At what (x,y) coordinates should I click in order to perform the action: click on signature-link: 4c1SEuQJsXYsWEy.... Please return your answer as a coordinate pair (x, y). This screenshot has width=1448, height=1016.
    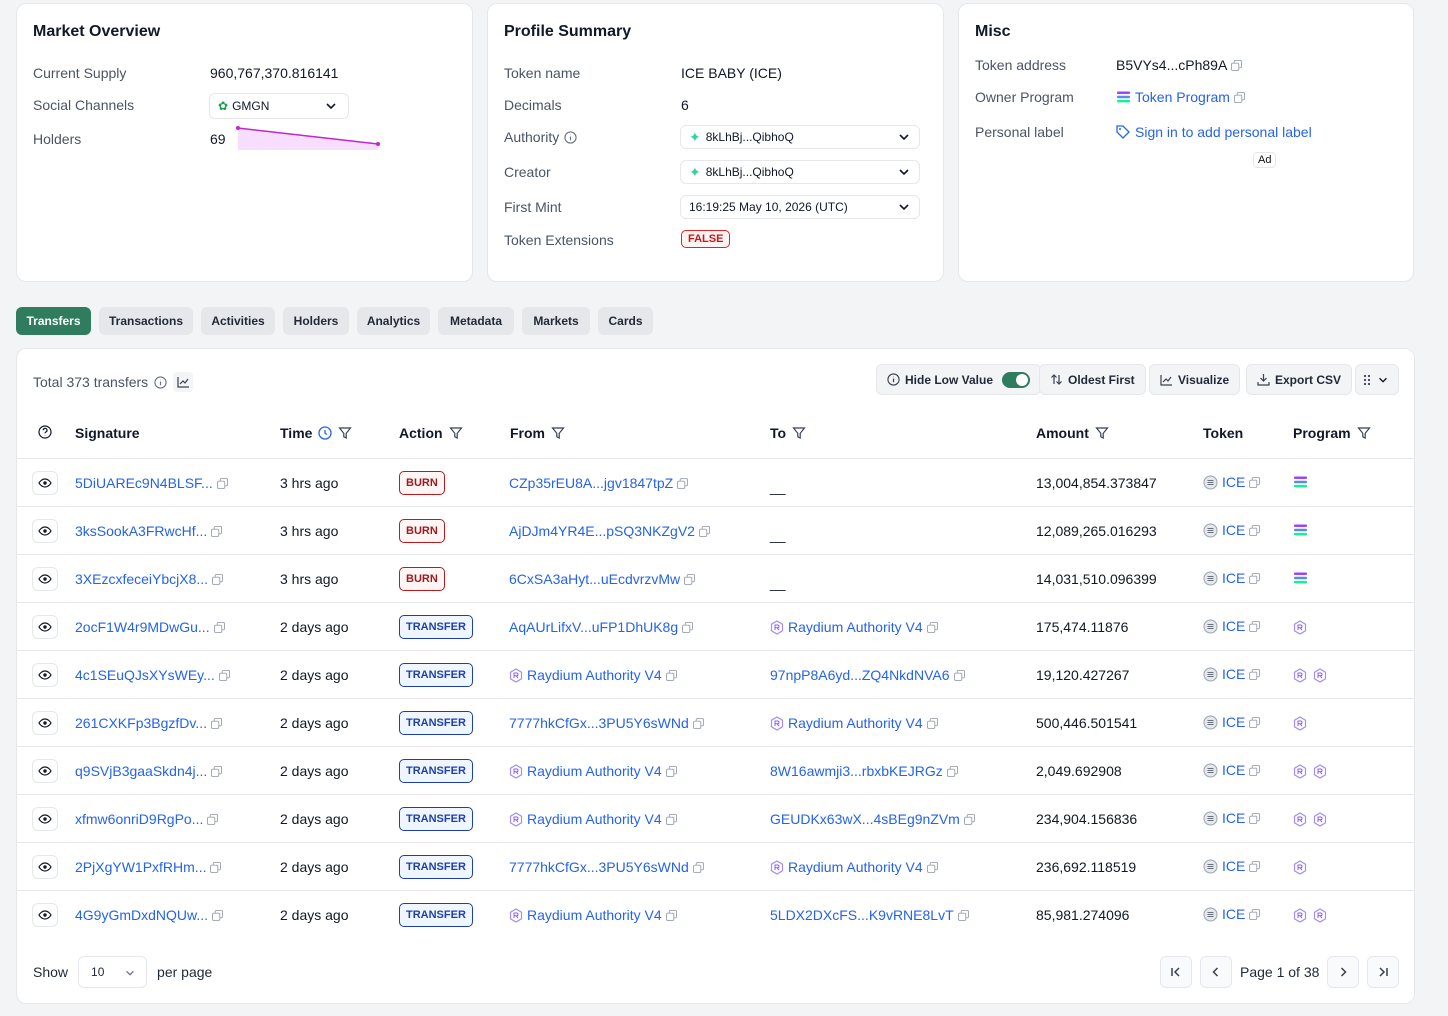
    Looking at the image, I should click on (145, 675).